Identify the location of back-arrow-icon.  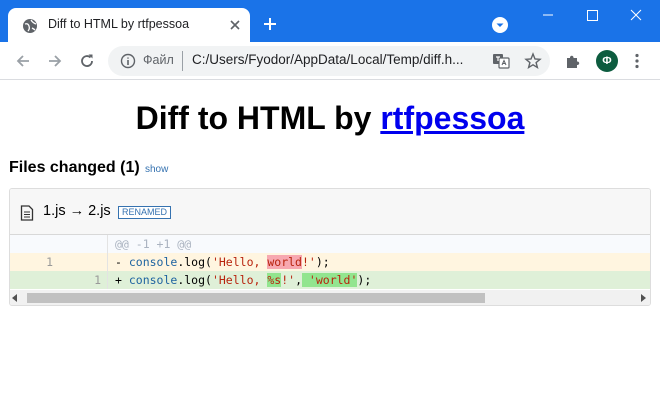
(23, 61).